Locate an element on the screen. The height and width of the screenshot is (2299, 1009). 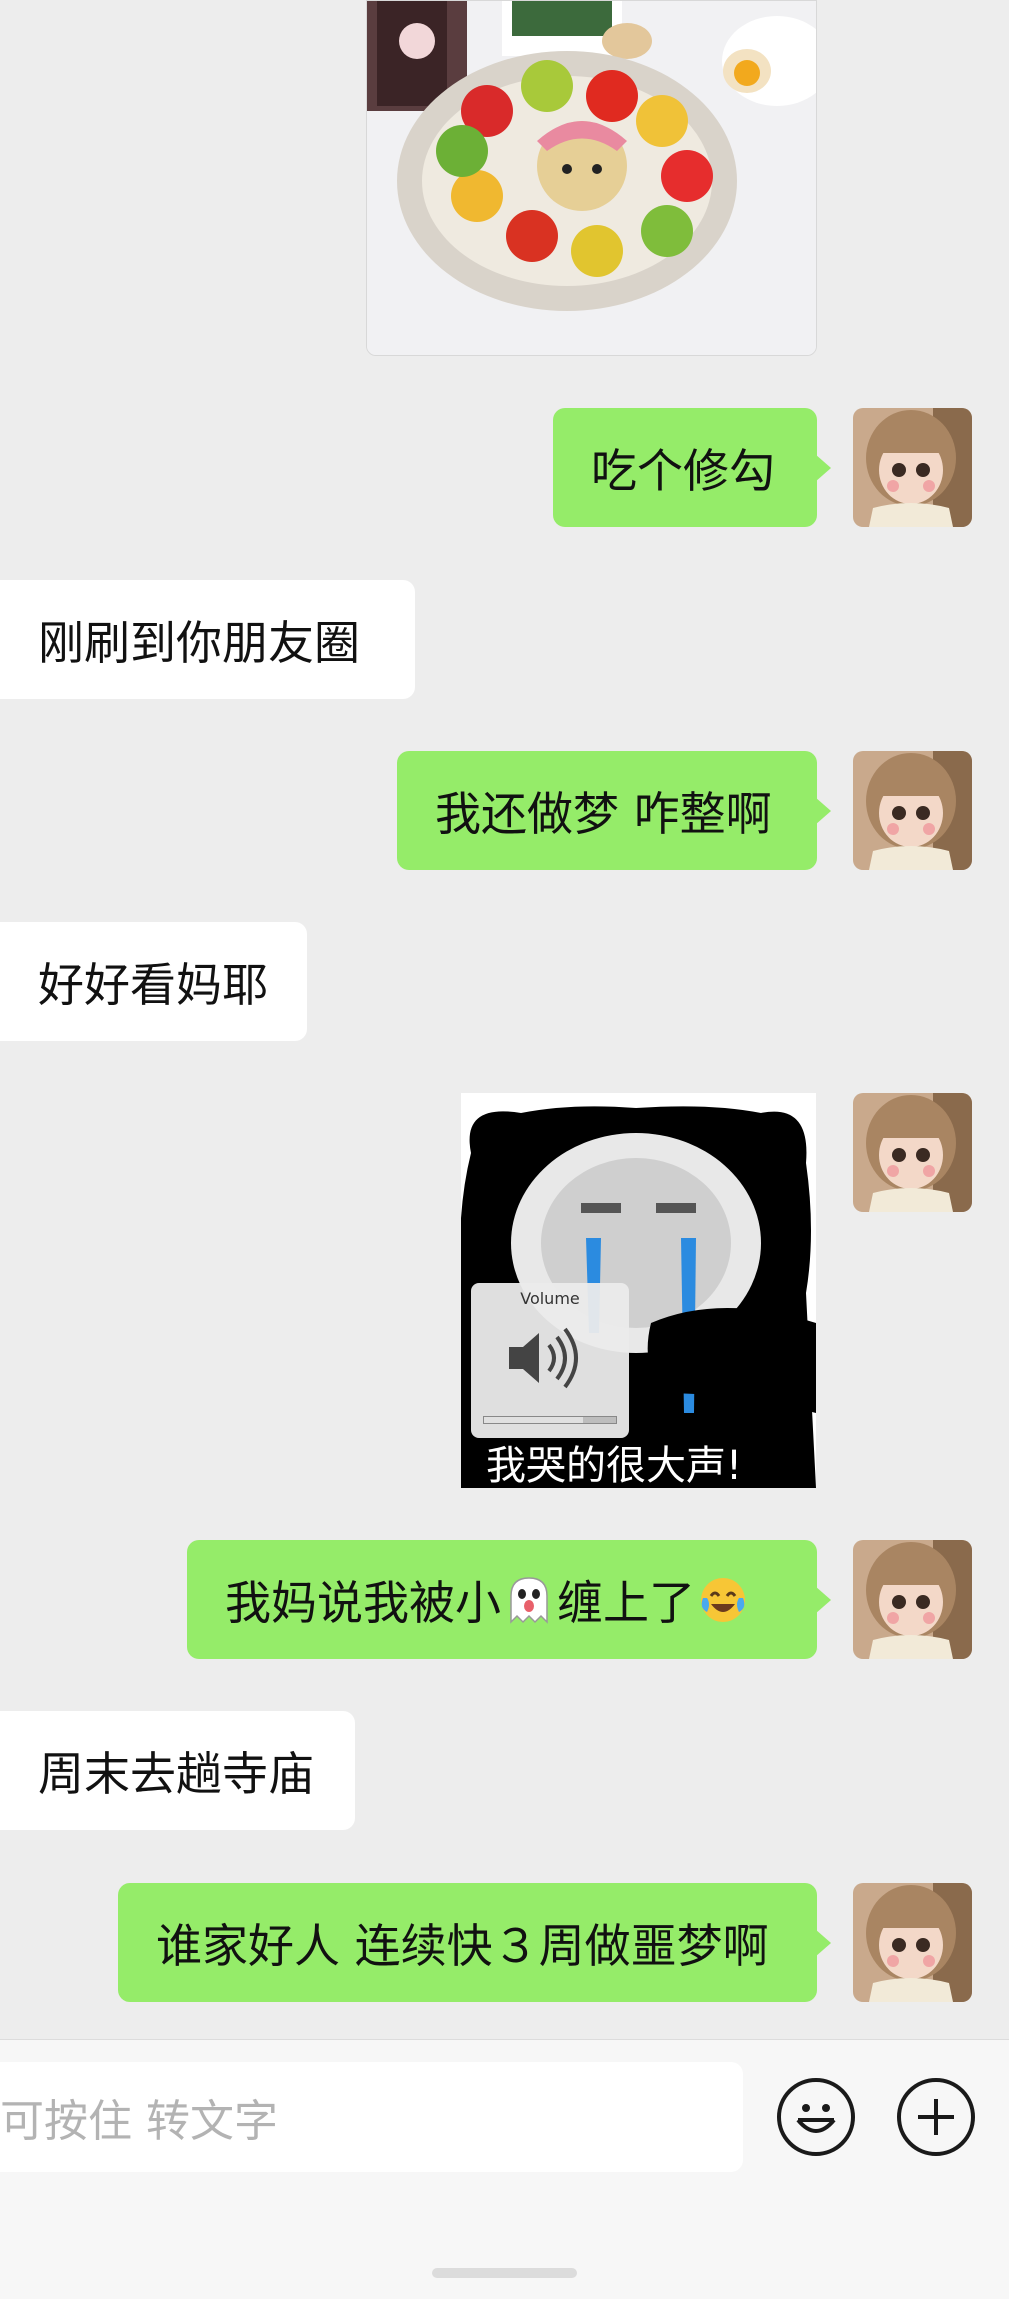
message-text: 缠上了 is located at coordinates (626, 1602).